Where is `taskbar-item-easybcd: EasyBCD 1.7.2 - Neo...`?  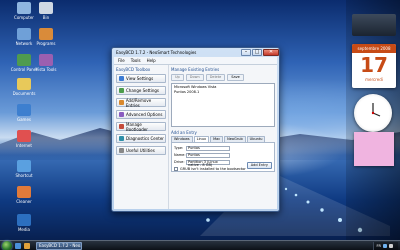 taskbar-item-easybcd: EasyBCD 1.7.2 - Neo... is located at coordinates (59, 245).